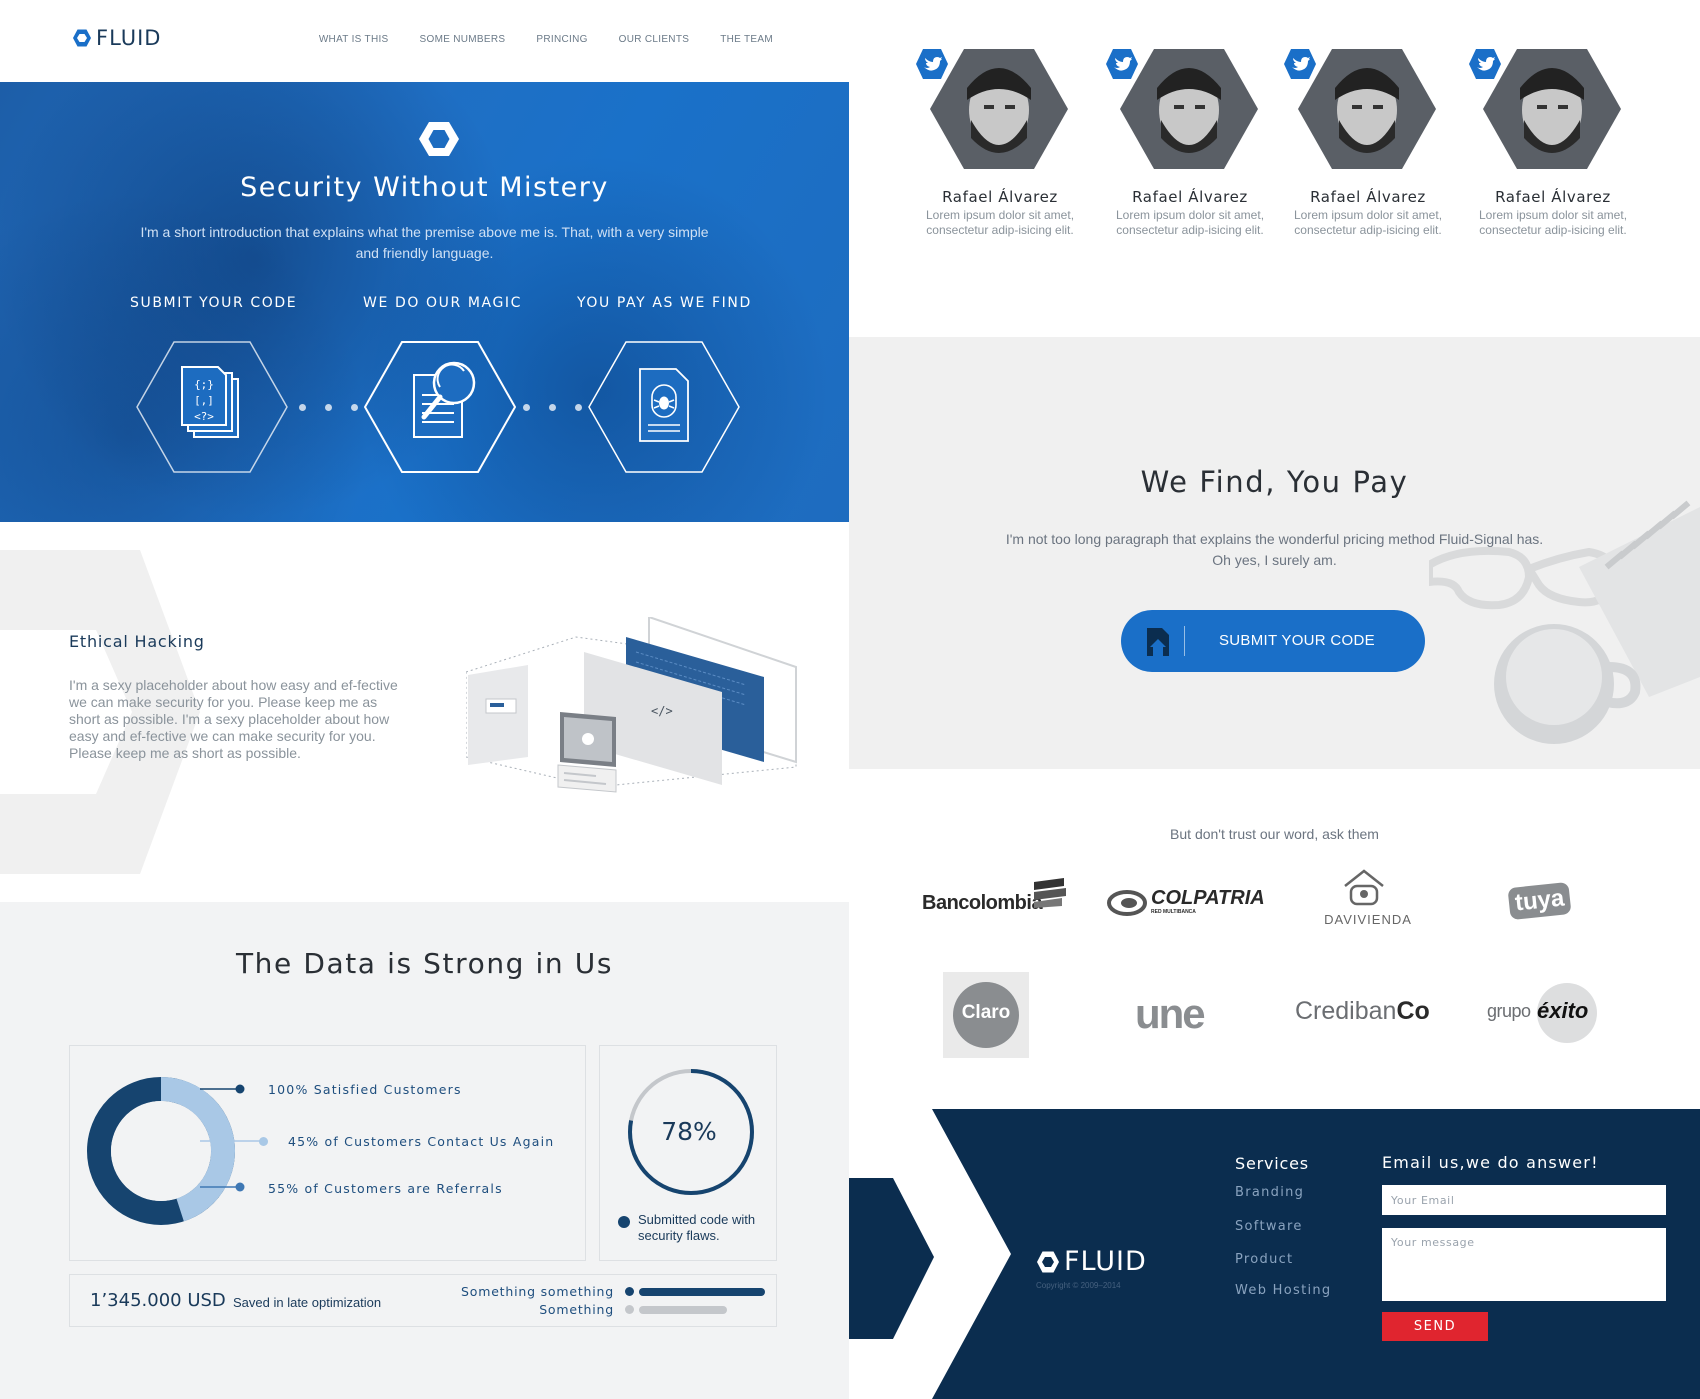 Image resolution: width=1700 pixels, height=1399 pixels. What do you see at coordinates (1173, 912) in the screenshot?
I see `client-subname: RED MULTIBANCA` at bounding box center [1173, 912].